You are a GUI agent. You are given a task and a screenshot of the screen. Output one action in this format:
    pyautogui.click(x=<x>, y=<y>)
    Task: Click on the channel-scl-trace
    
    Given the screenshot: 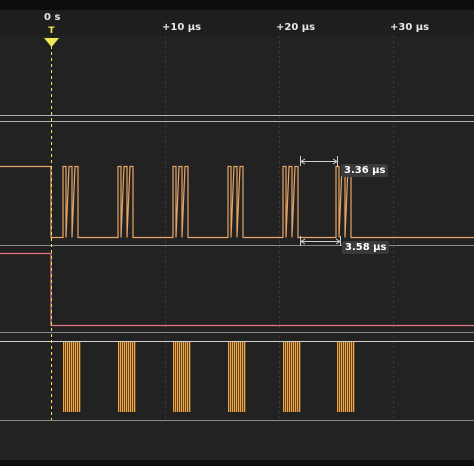 What is the action you would take?
    pyautogui.click(x=209, y=377)
    